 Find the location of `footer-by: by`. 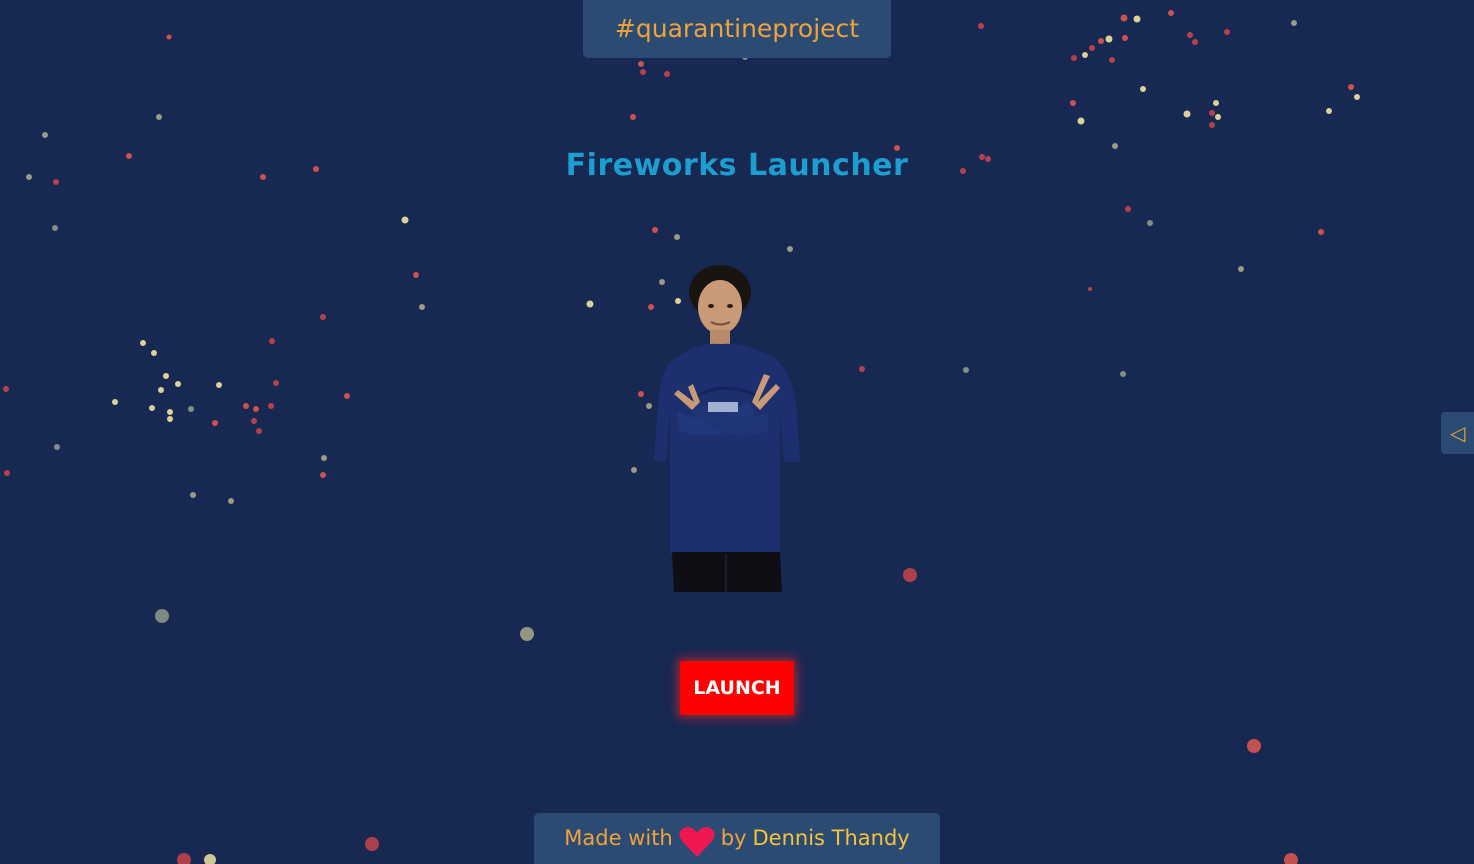

footer-by: by is located at coordinates (733, 838).